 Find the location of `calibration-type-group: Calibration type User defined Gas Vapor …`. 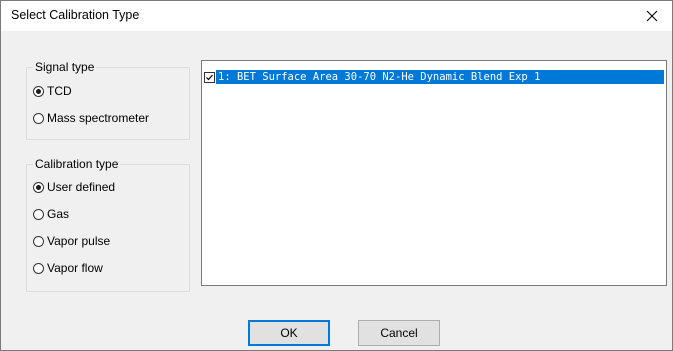

calibration-type-group: Calibration type User defined Gas Vapor … is located at coordinates (108, 224).